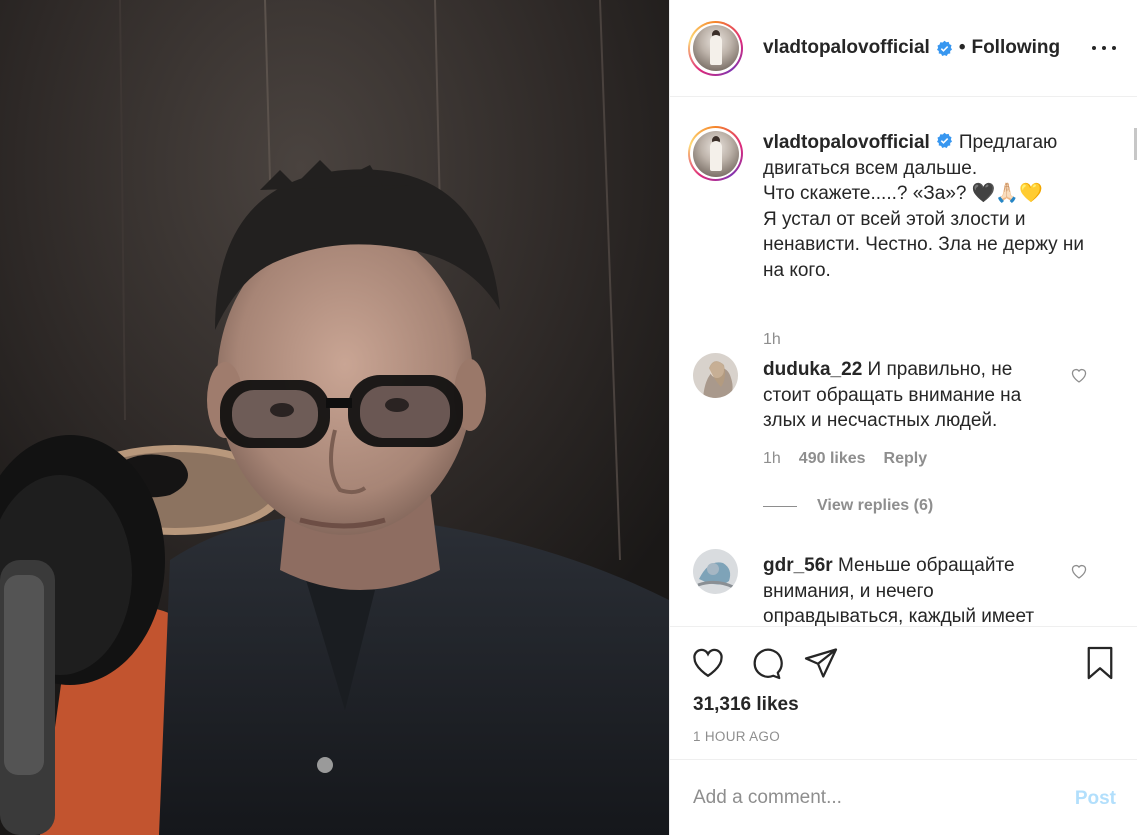 The width and height of the screenshot is (1137, 835). I want to click on caption-username: vladtopalovofficial, so click(846, 142).